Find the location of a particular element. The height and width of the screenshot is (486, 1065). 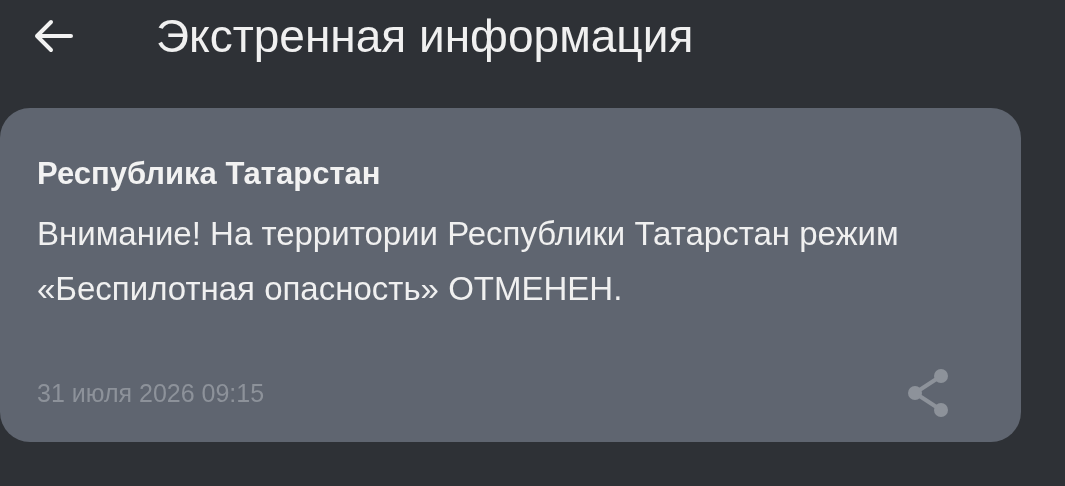

screen-title: Экстренная информация is located at coordinates (425, 36).